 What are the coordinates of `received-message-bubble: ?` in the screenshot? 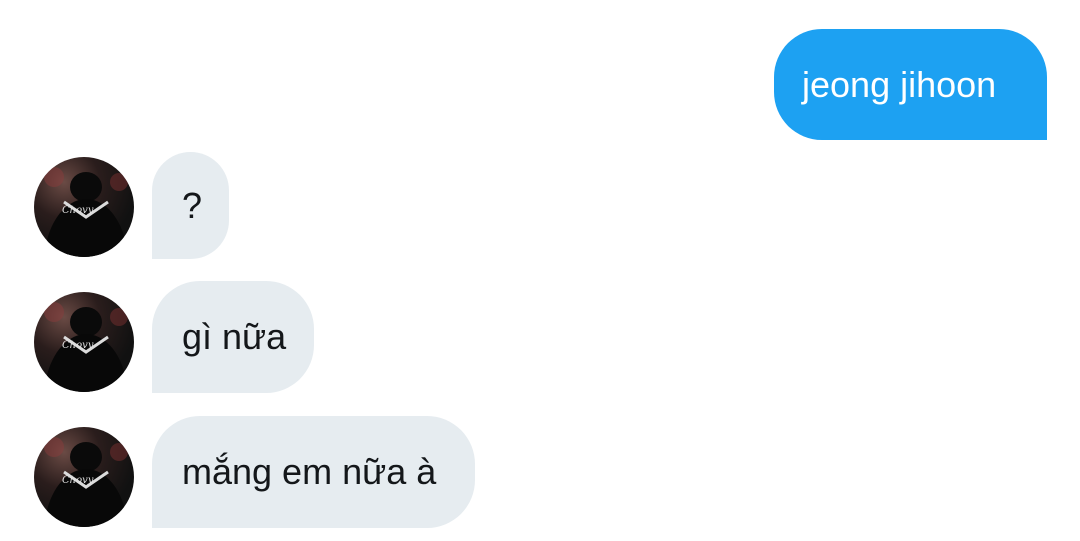 It's located at (190, 205).